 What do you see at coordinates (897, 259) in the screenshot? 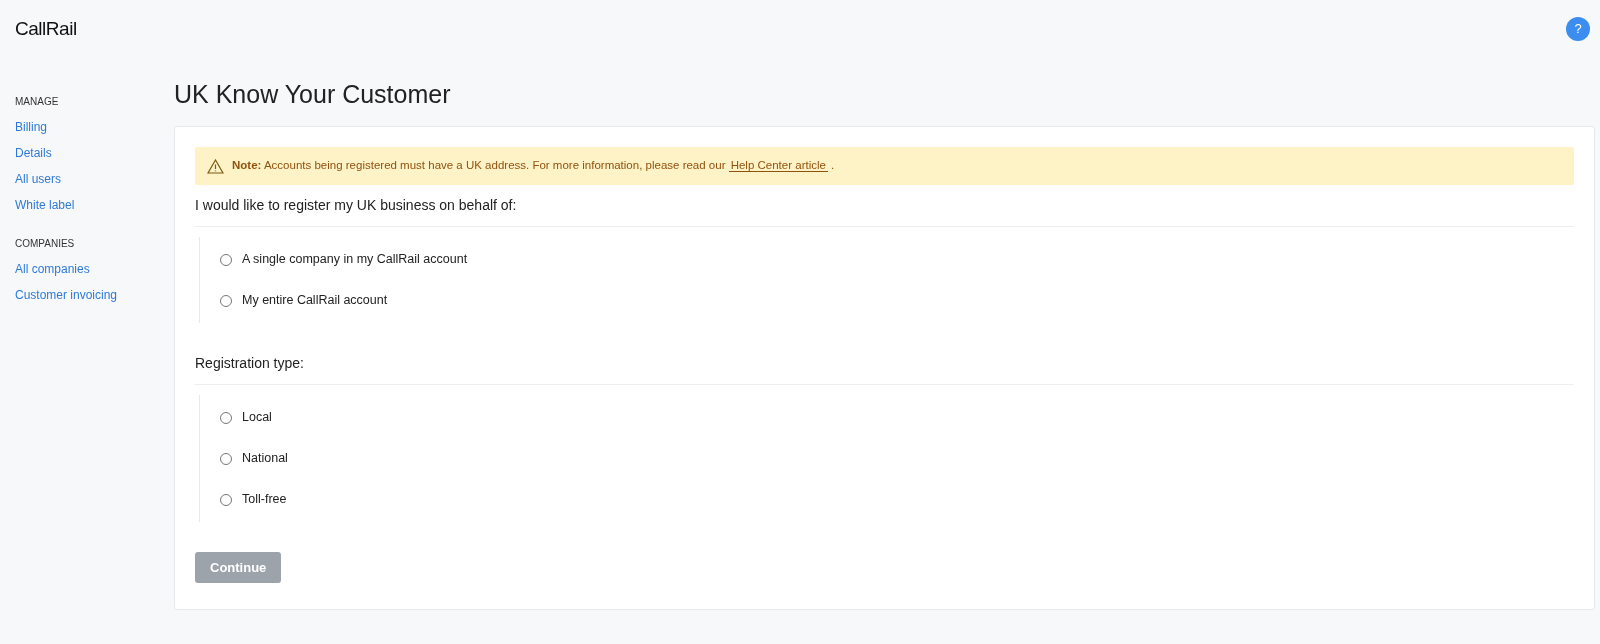
I see `radio-option: A single company in my CallRail account` at bounding box center [897, 259].